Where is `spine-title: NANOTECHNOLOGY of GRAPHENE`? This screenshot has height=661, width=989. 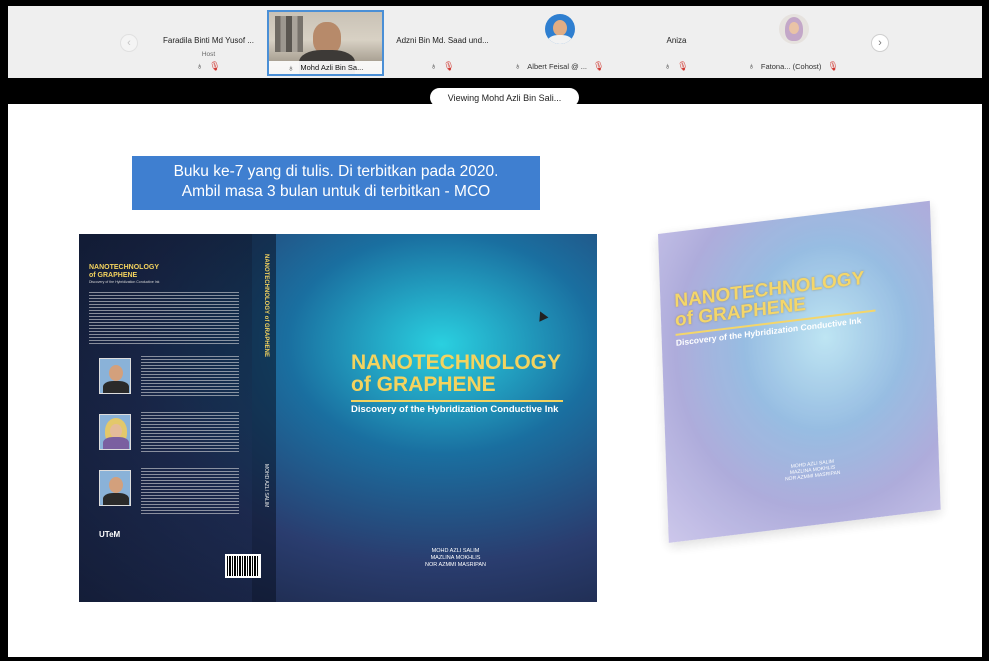 spine-title: NANOTECHNOLOGY of GRAPHENE is located at coordinates (266, 306).